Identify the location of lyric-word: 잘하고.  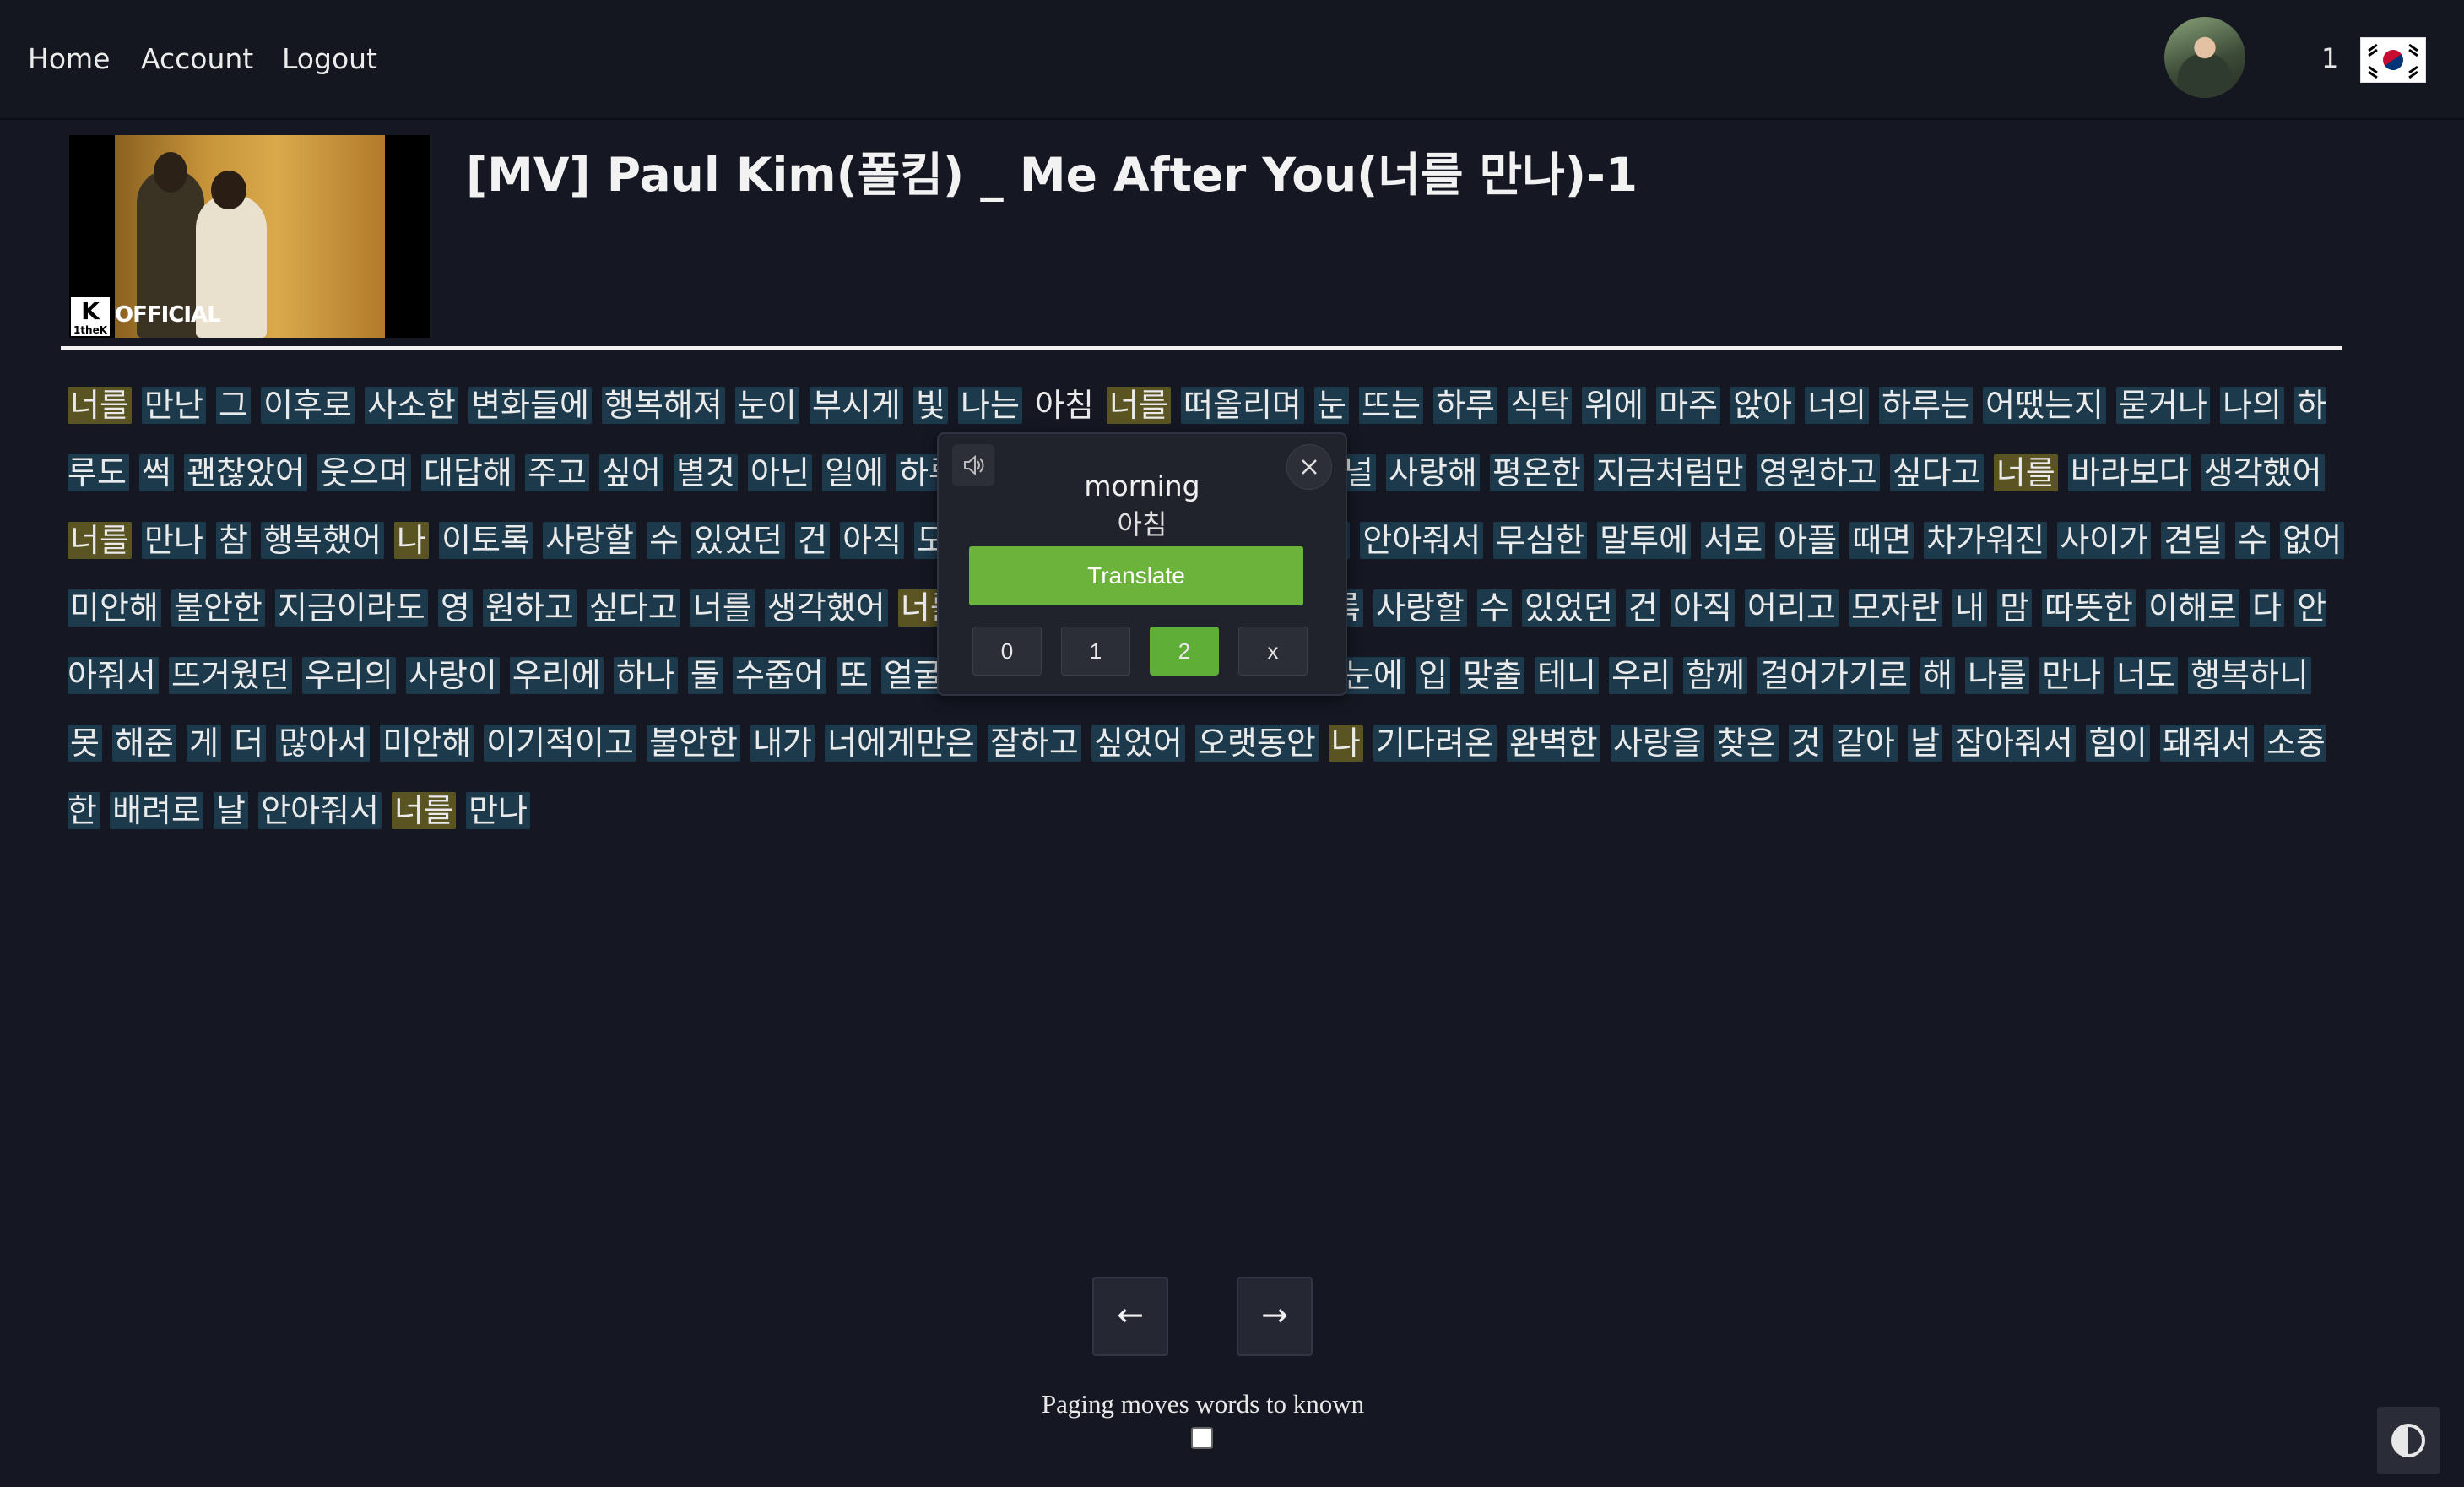
(1034, 743).